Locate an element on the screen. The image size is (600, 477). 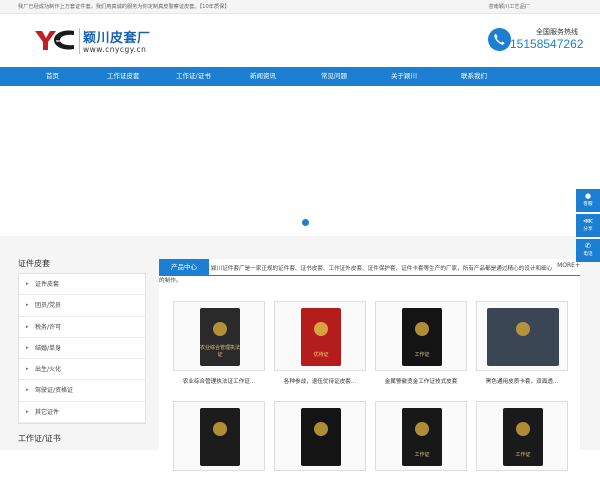
hotline-number: 15158547262 is located at coordinates (546, 44).